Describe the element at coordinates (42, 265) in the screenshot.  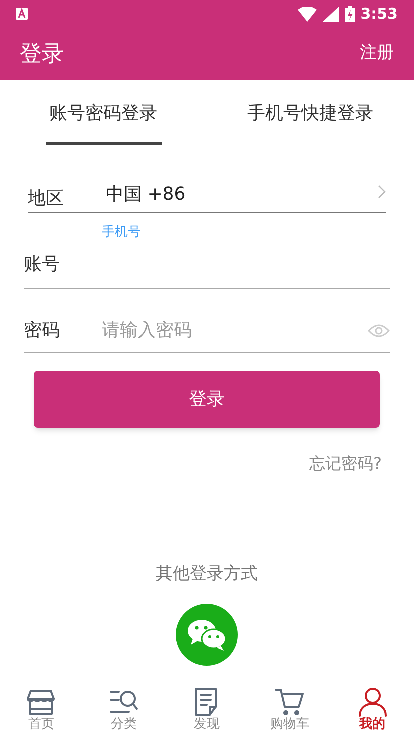
I see `account-label: 账号` at that location.